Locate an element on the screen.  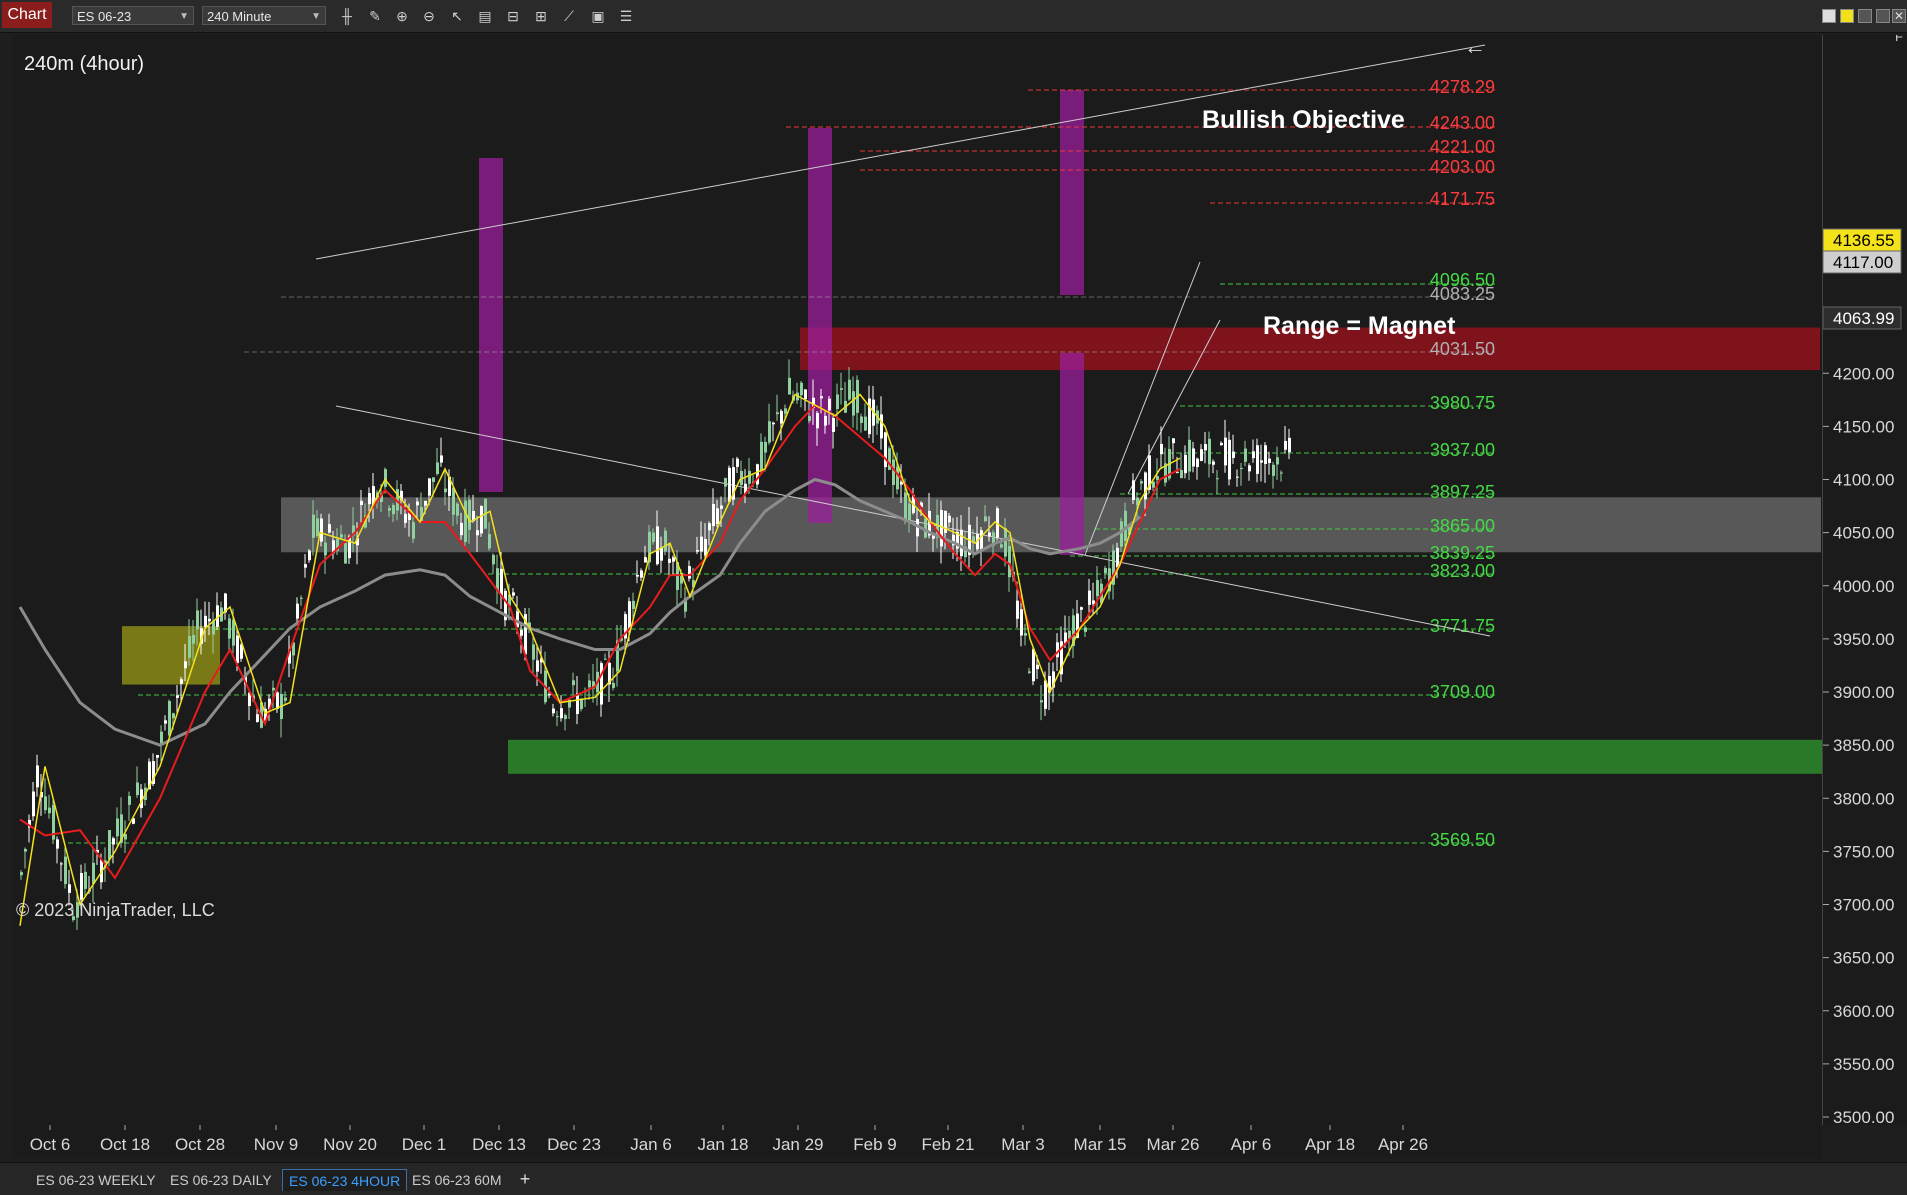
chart-window-tab: Chart is located at coordinates (27, 15).